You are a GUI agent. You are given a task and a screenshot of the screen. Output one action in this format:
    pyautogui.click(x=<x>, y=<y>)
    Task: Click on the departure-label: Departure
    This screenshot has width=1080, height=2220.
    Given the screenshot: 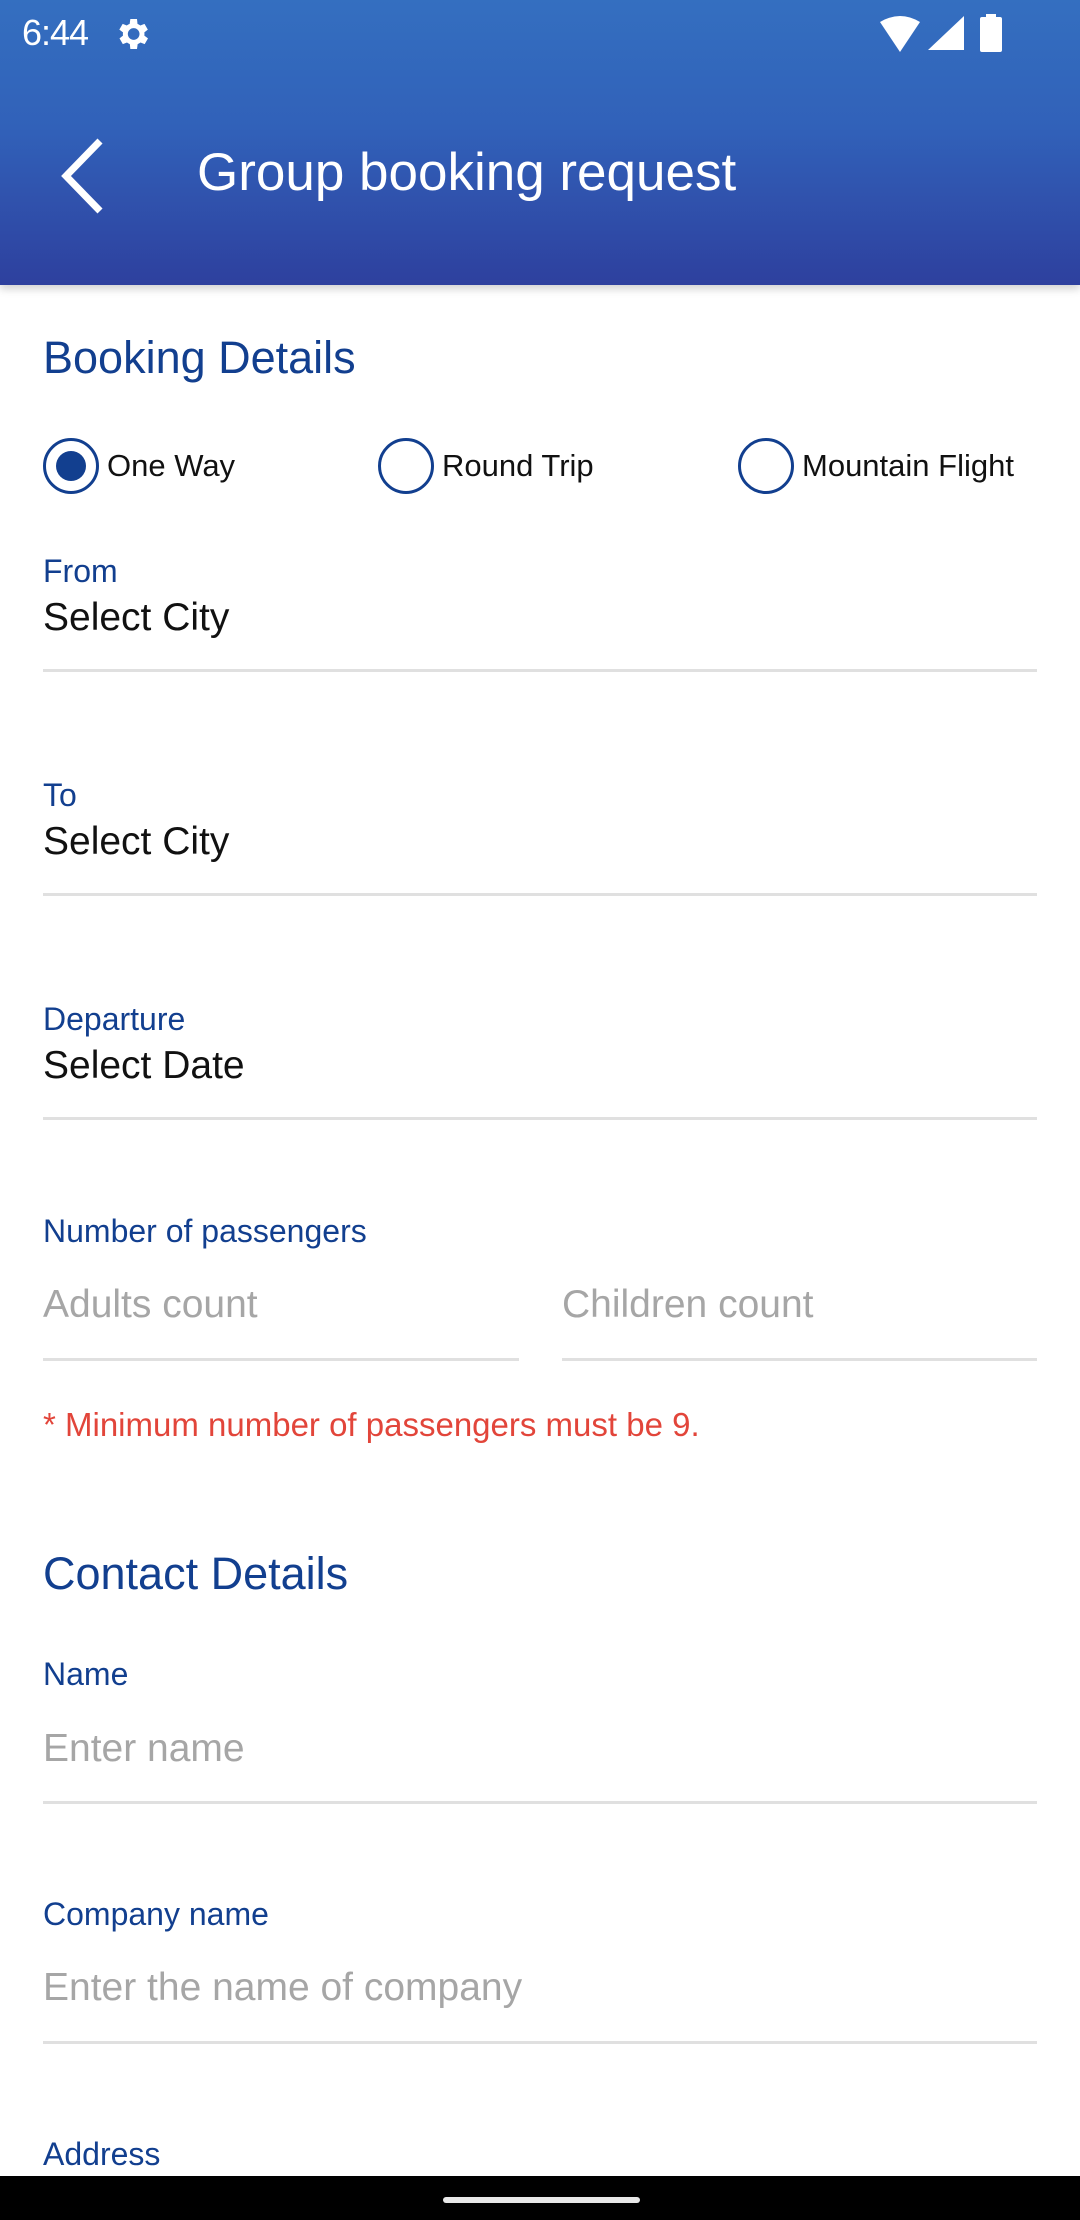 What is the action you would take?
    pyautogui.click(x=114, y=1019)
    